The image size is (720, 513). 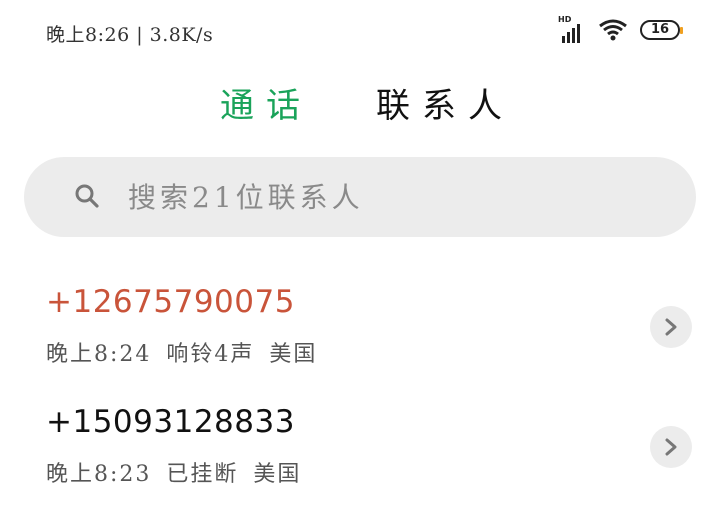 What do you see at coordinates (266, 102) in the screenshot?
I see `tab-calls: 通话` at bounding box center [266, 102].